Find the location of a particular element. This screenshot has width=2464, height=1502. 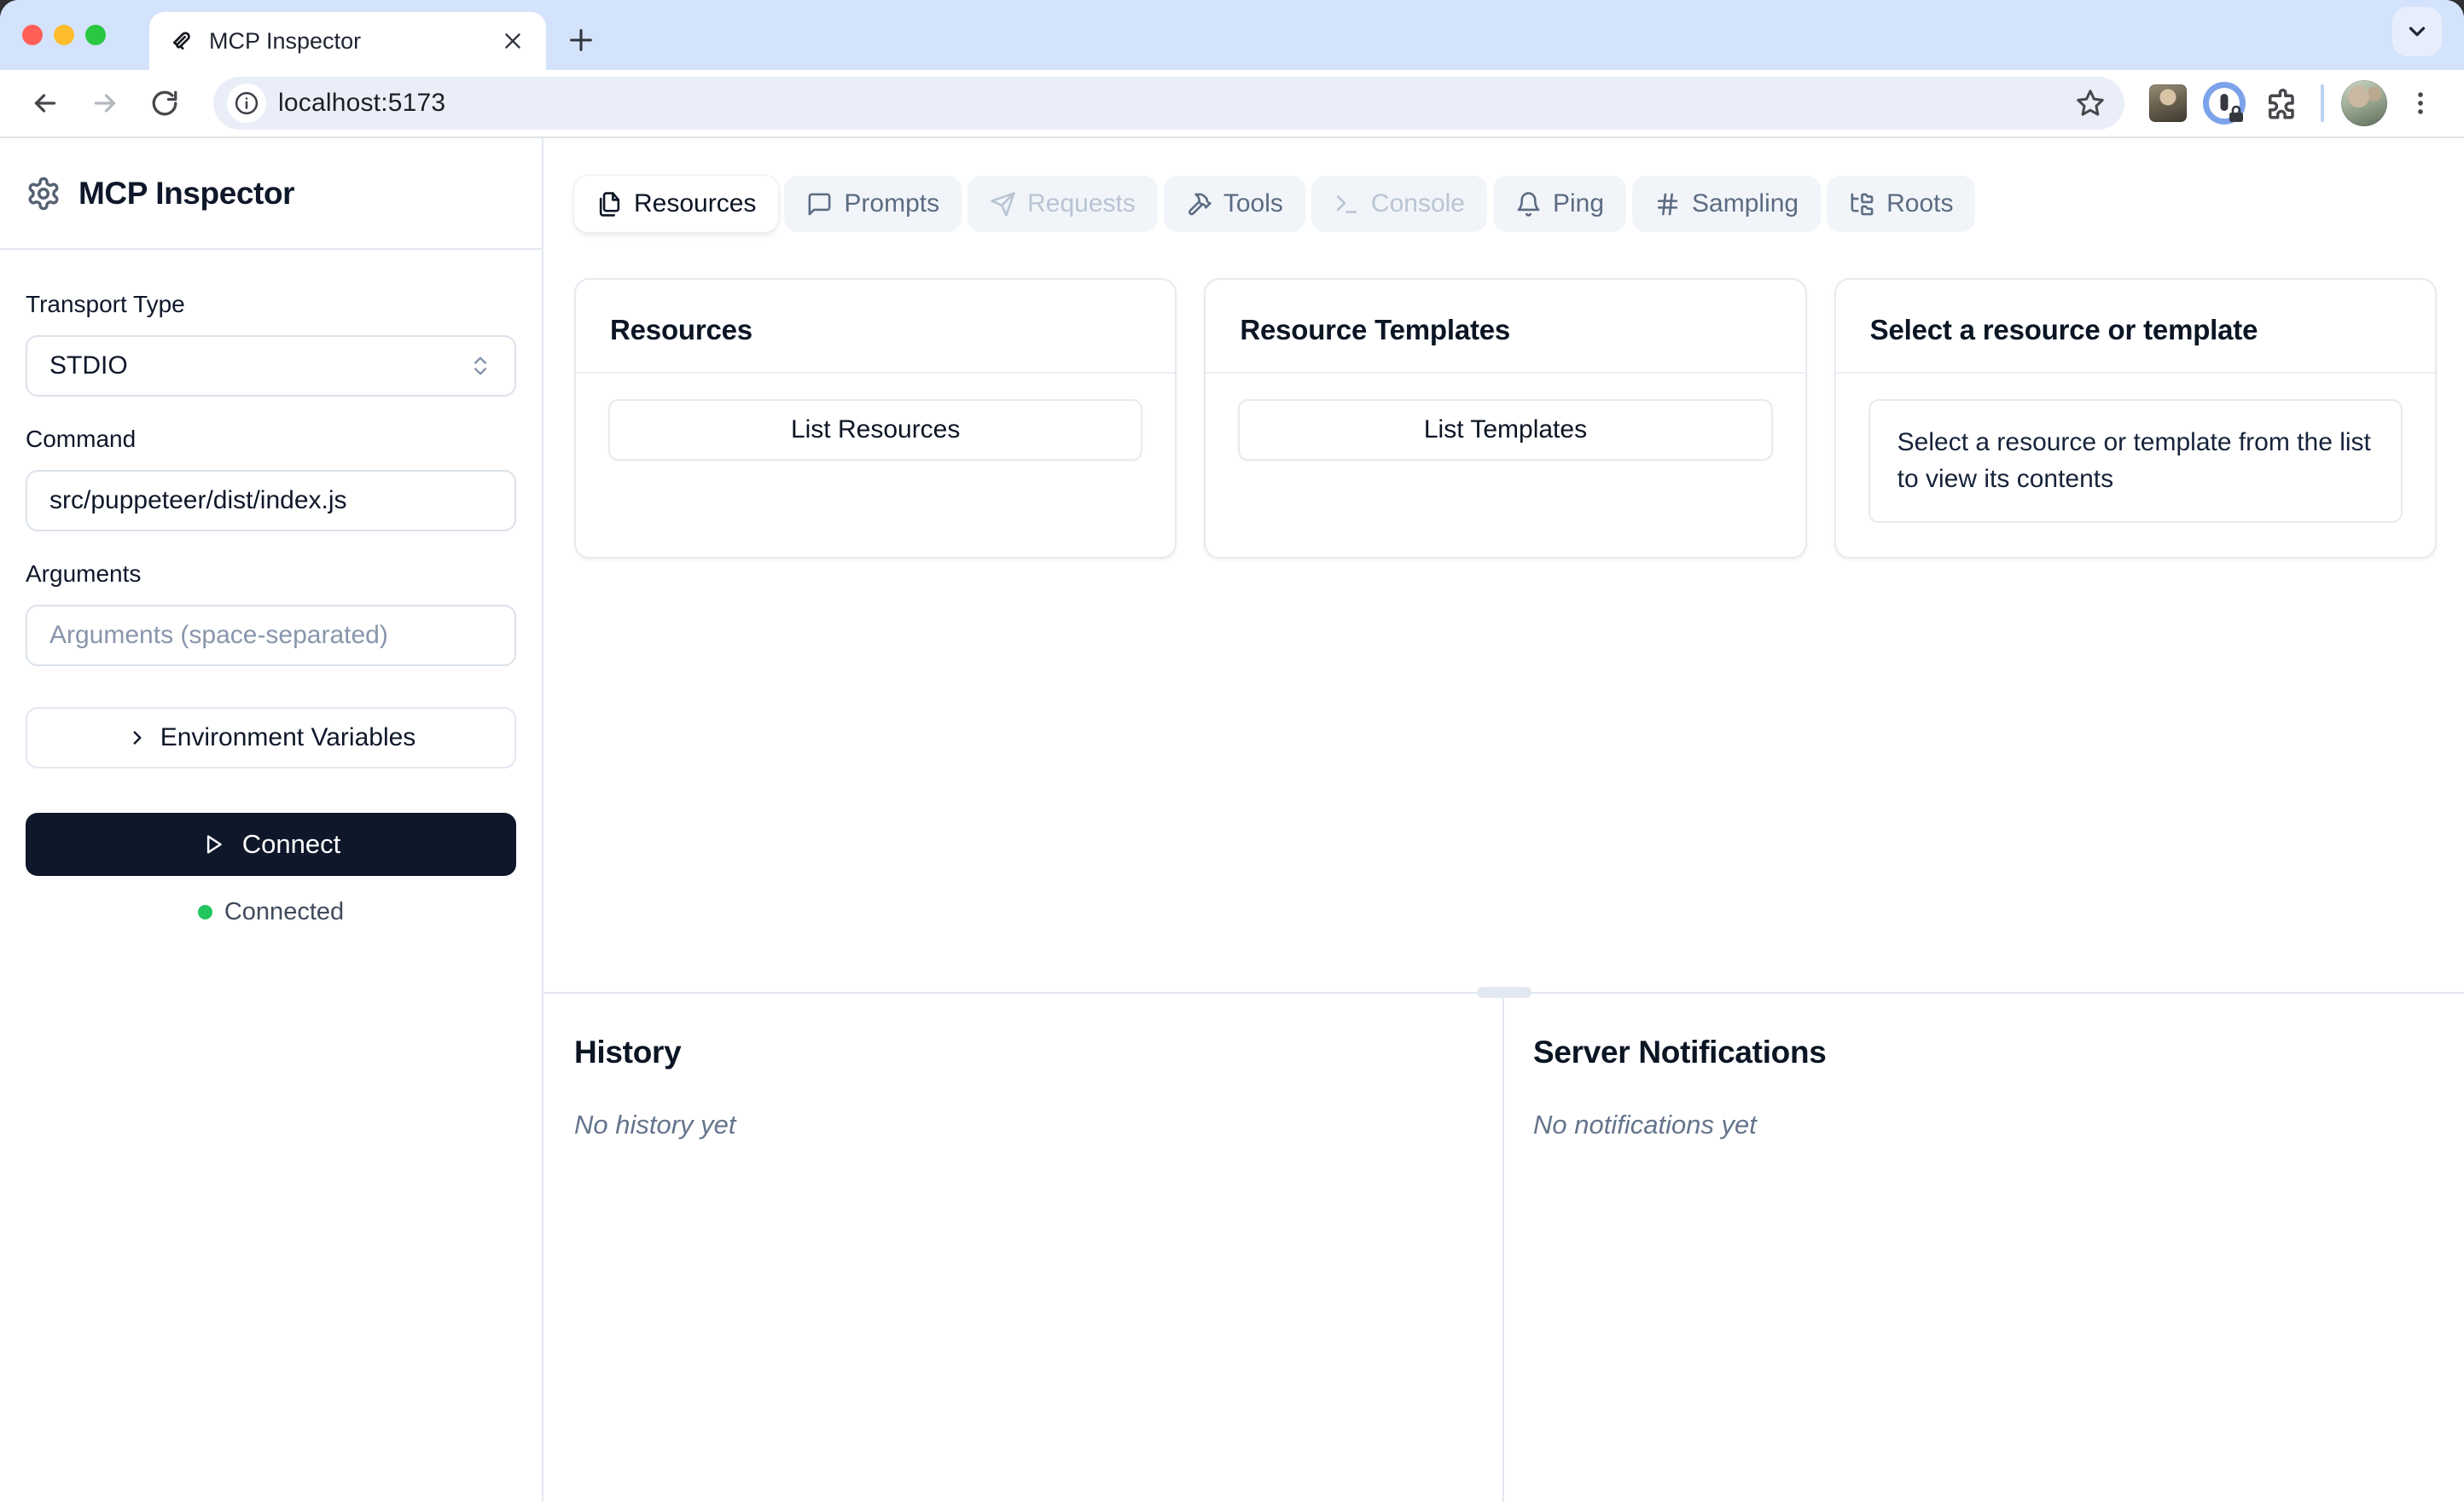

history-empty-text: No history yet is located at coordinates (655, 1125).